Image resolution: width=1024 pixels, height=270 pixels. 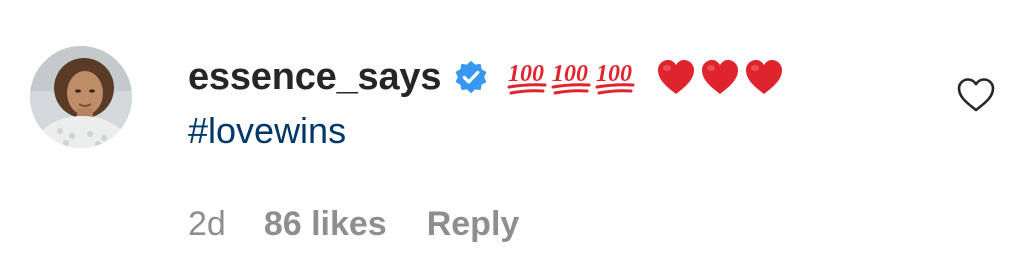 I want to click on comment-line: essence_says 100 100 100, so click(x=487, y=77).